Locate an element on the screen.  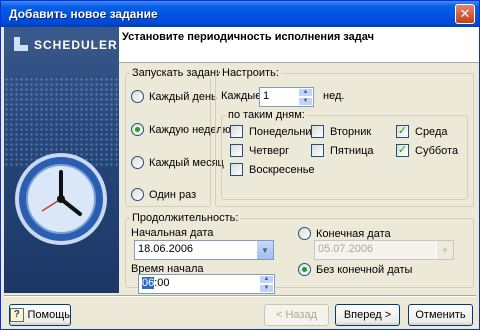
start-date-label: Начальная дата is located at coordinates (172, 233).